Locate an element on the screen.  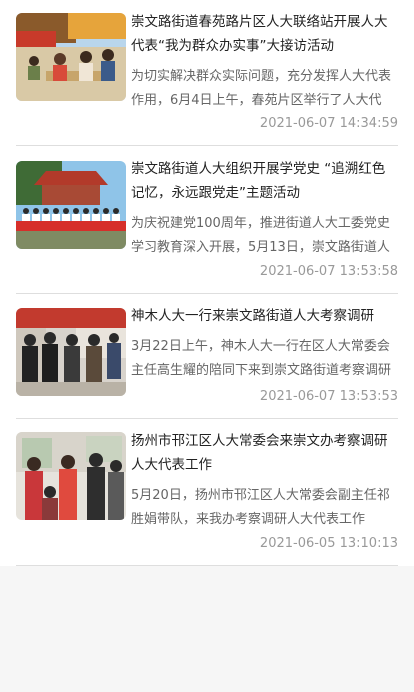
news-title: 崇文路街道春苑路片区人大联络站开展人大代表“我为群众办实事”大接访活动 is located at coordinates (264, 34).